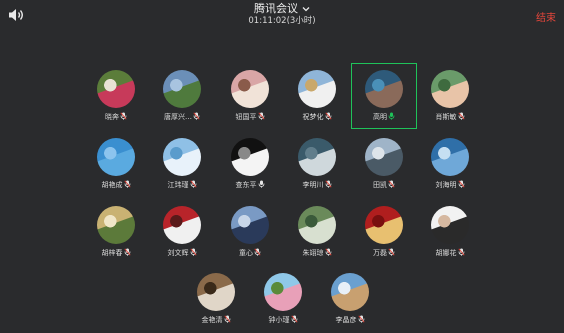 The width and height of the screenshot is (564, 333). What do you see at coordinates (380, 117) in the screenshot?
I see `participant-name: 高明` at bounding box center [380, 117].